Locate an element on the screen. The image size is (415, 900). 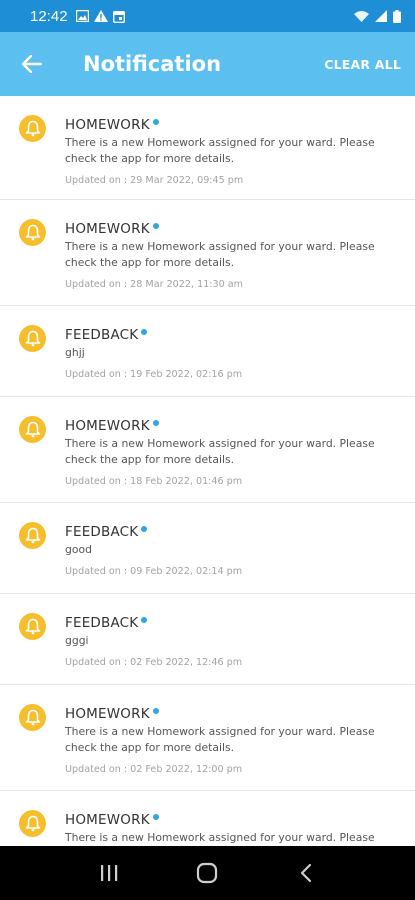
status-notification-icons is located at coordinates (100, 16).